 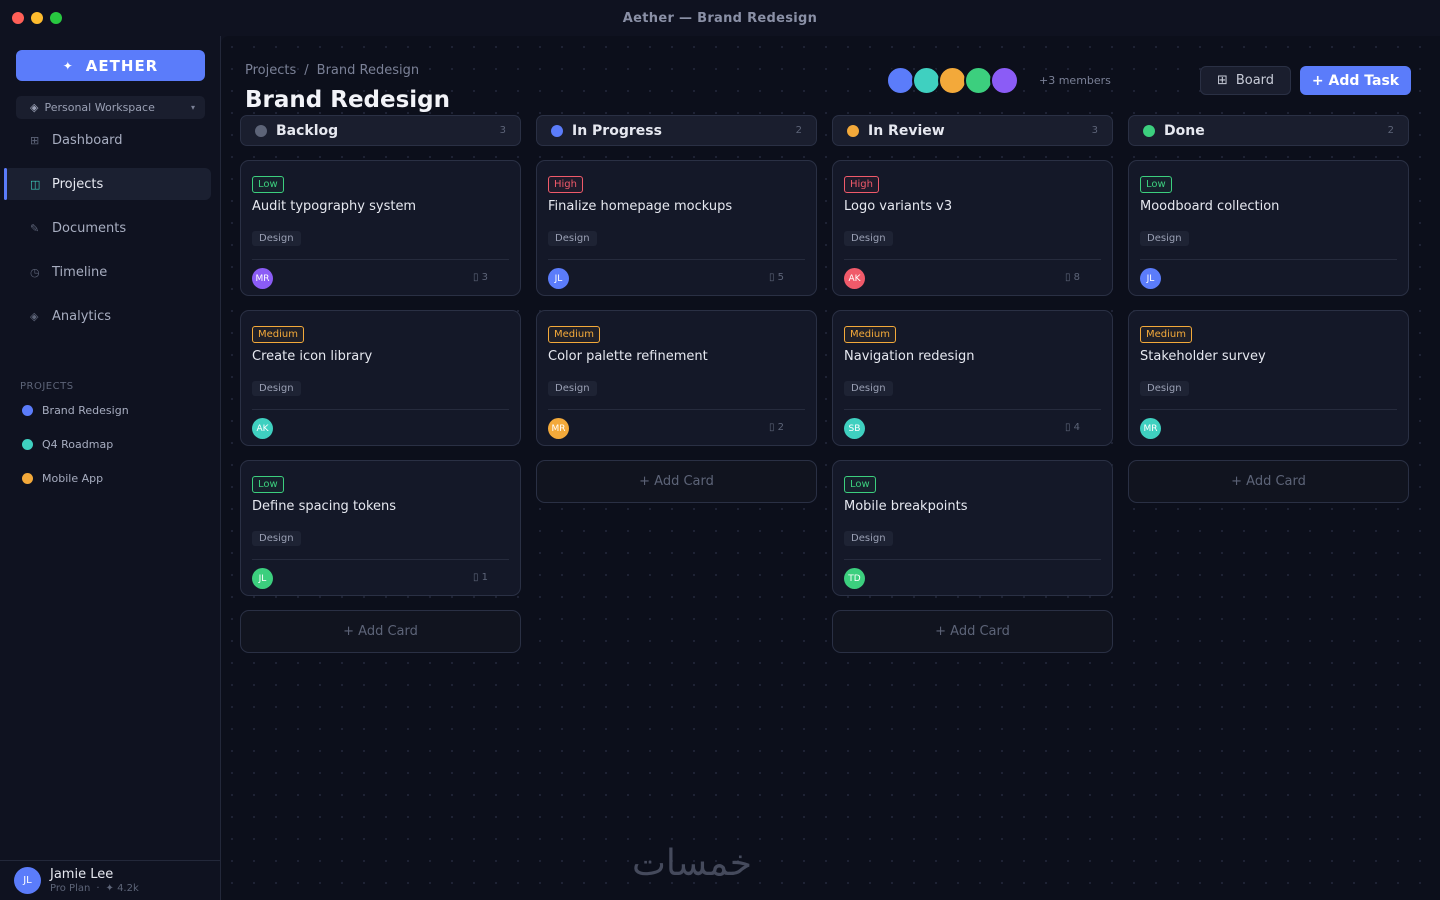 What do you see at coordinates (107, 184) in the screenshot?
I see `sidebar-item-projects: ◫ Projects` at bounding box center [107, 184].